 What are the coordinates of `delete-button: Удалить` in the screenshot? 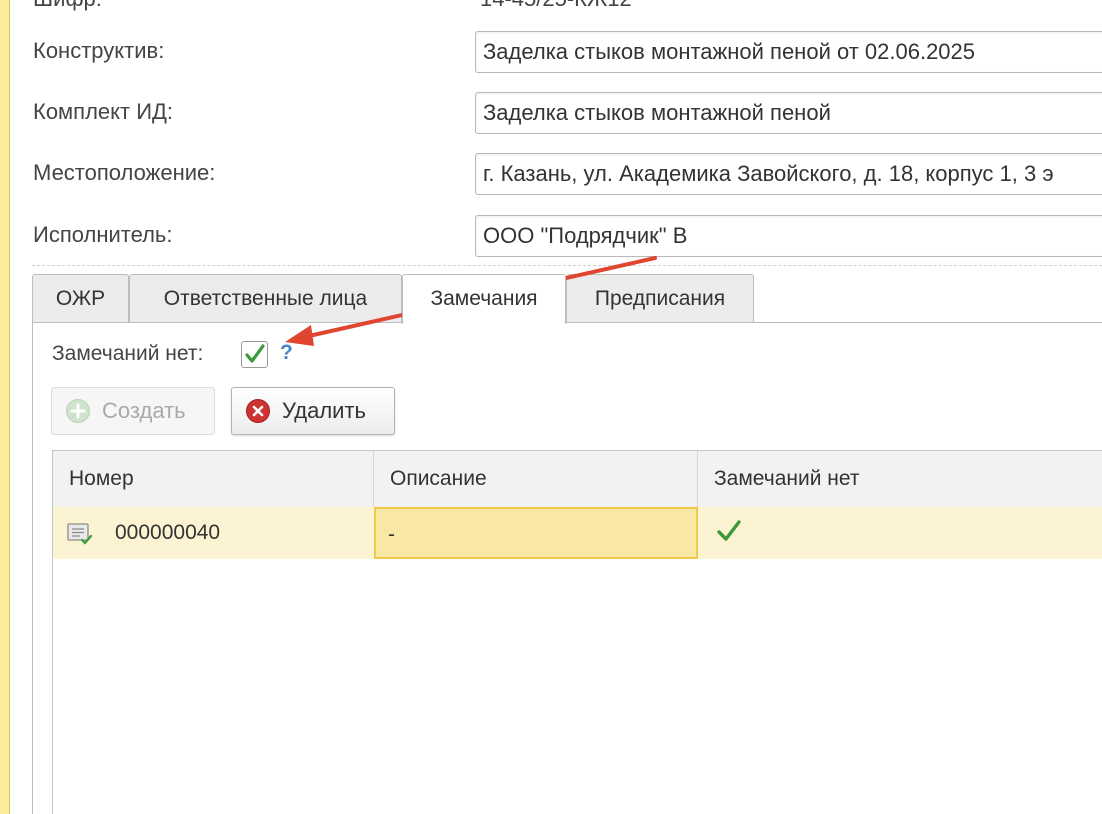 It's located at (313, 411).